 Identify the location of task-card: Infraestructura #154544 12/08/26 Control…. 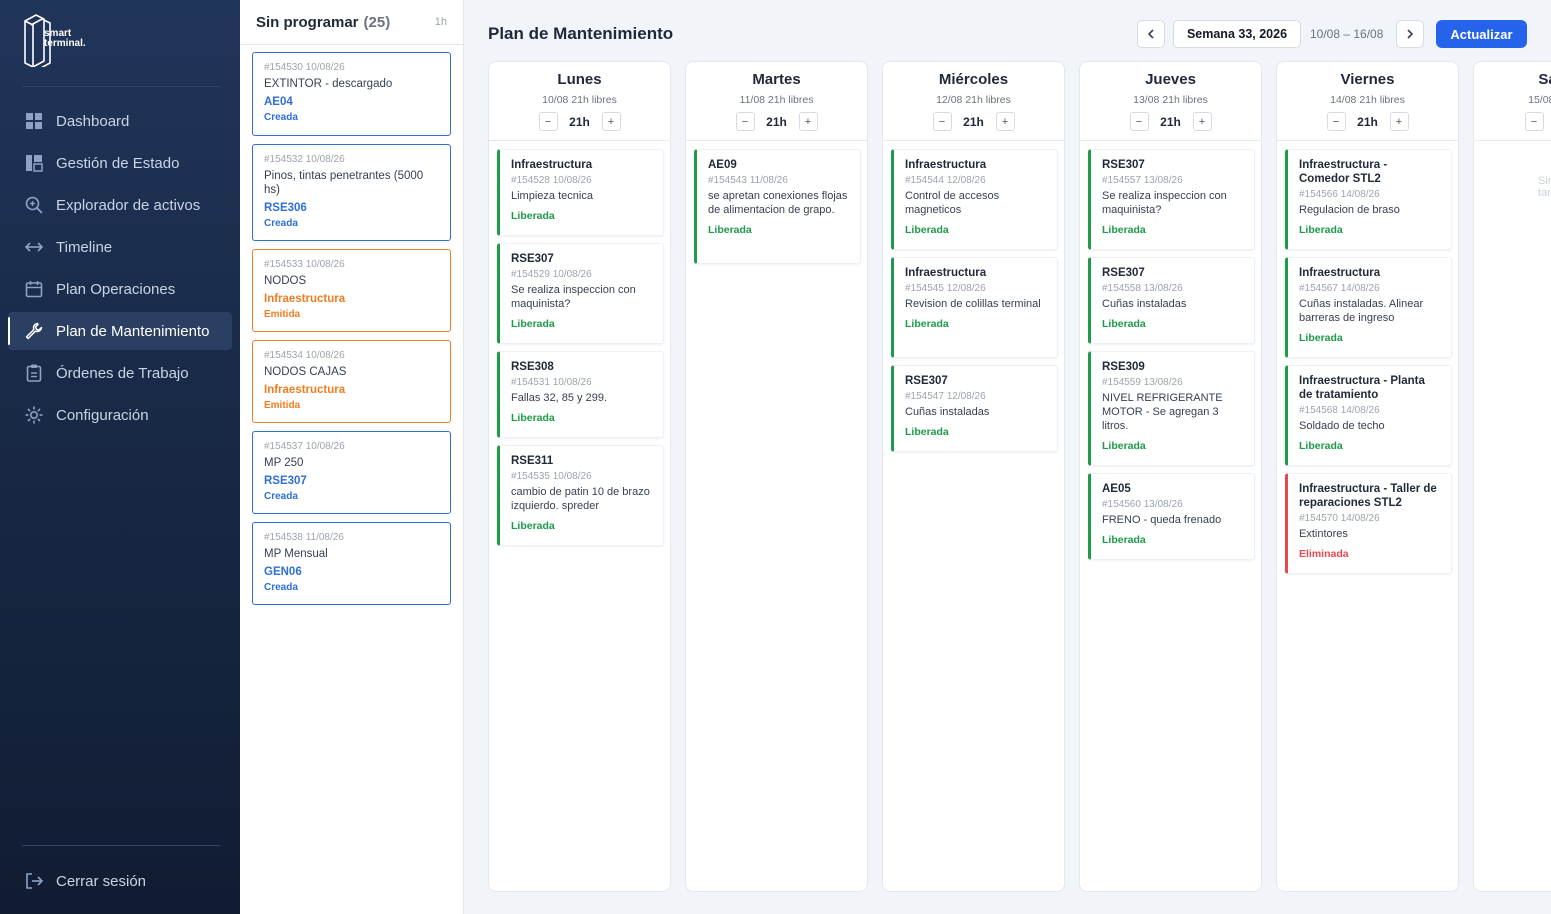
(974, 199).